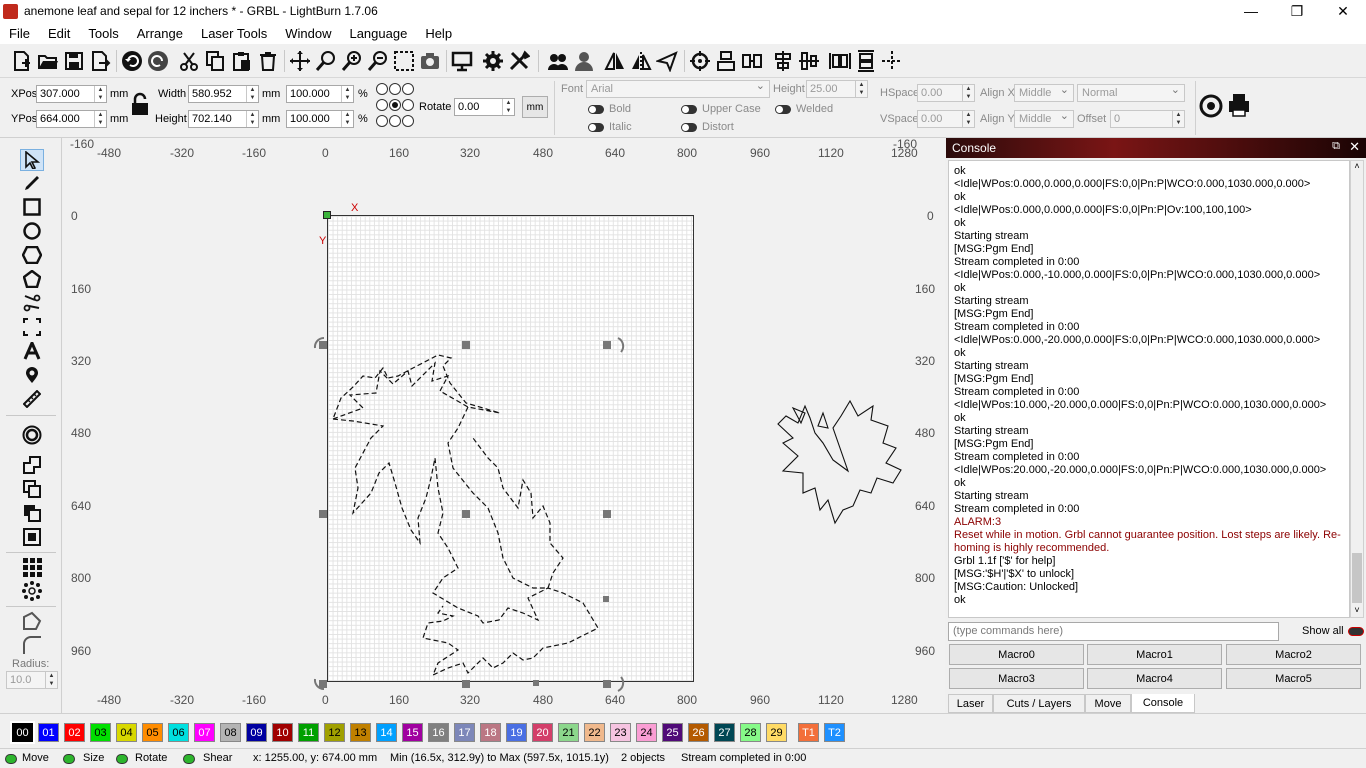 This screenshot has height=768, width=1366. What do you see at coordinates (32, 351) in the screenshot?
I see `text-tool-icon` at bounding box center [32, 351].